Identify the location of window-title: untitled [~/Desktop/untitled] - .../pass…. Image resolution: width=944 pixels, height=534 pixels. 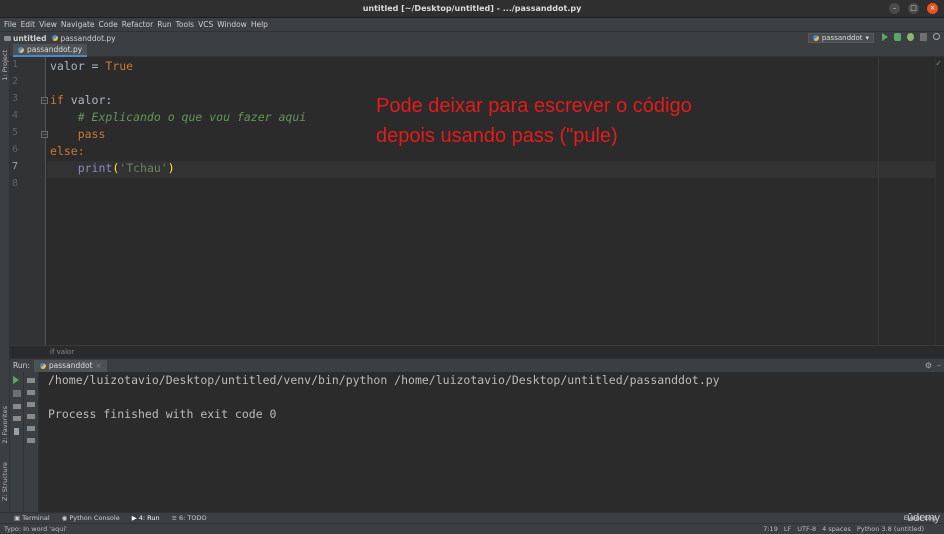
(472, 8).